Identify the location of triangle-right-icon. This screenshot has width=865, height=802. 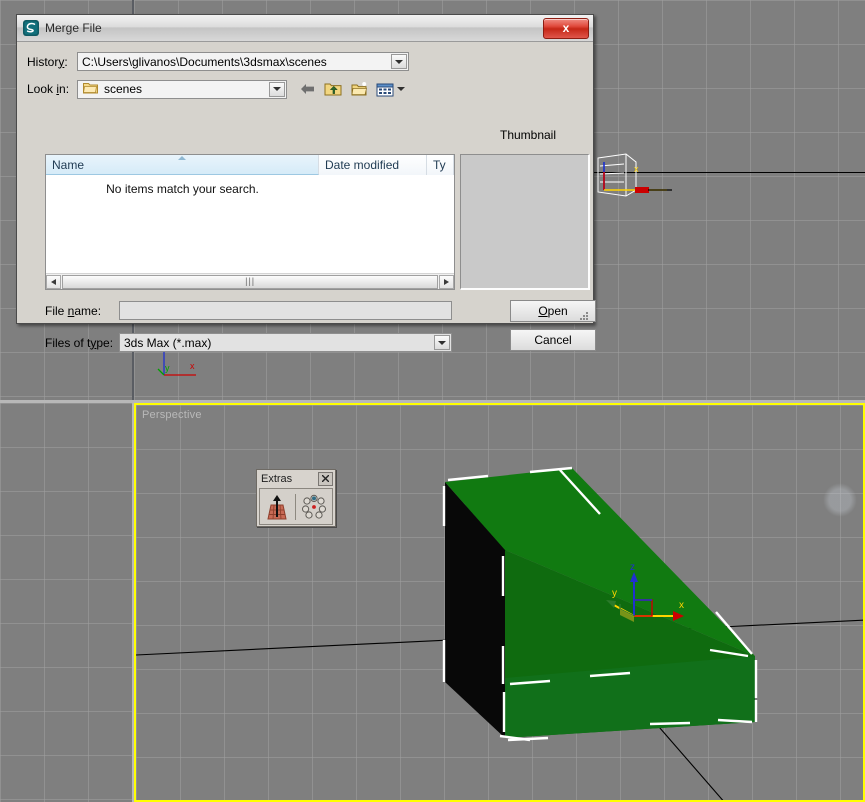
(446, 281).